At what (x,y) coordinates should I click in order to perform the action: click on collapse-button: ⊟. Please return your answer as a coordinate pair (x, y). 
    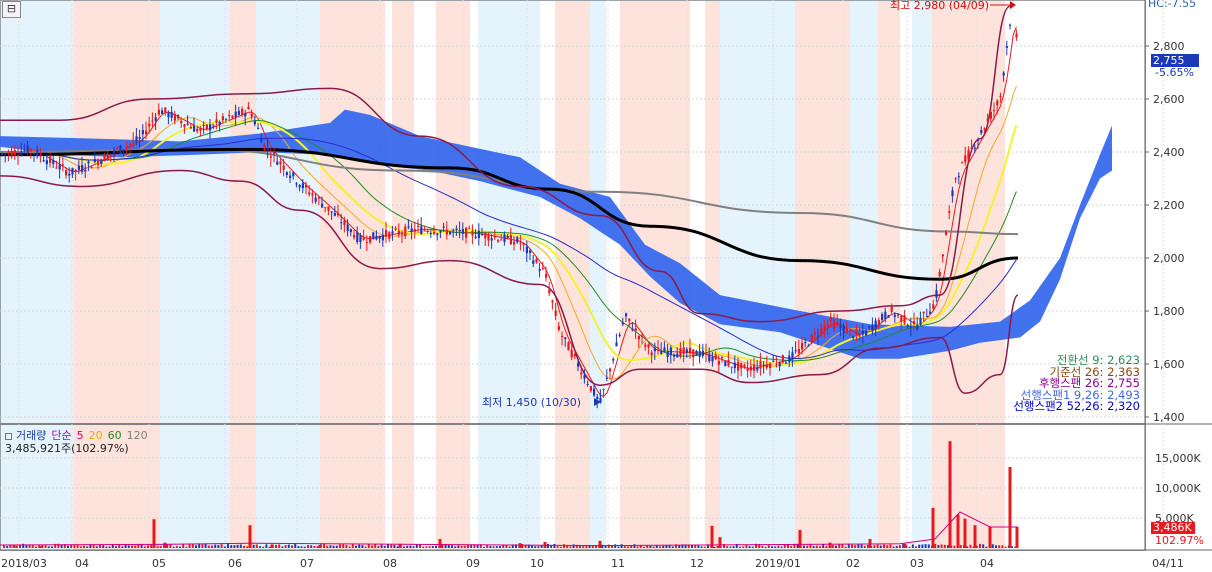
    Looking at the image, I should click on (11, 9).